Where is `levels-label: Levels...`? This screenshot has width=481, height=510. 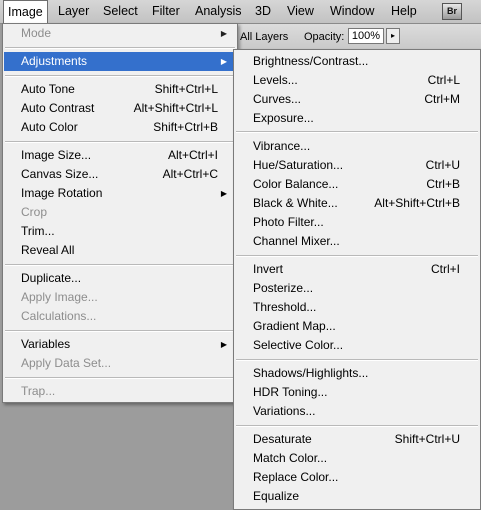
levels-label: Levels... is located at coordinates (275, 80).